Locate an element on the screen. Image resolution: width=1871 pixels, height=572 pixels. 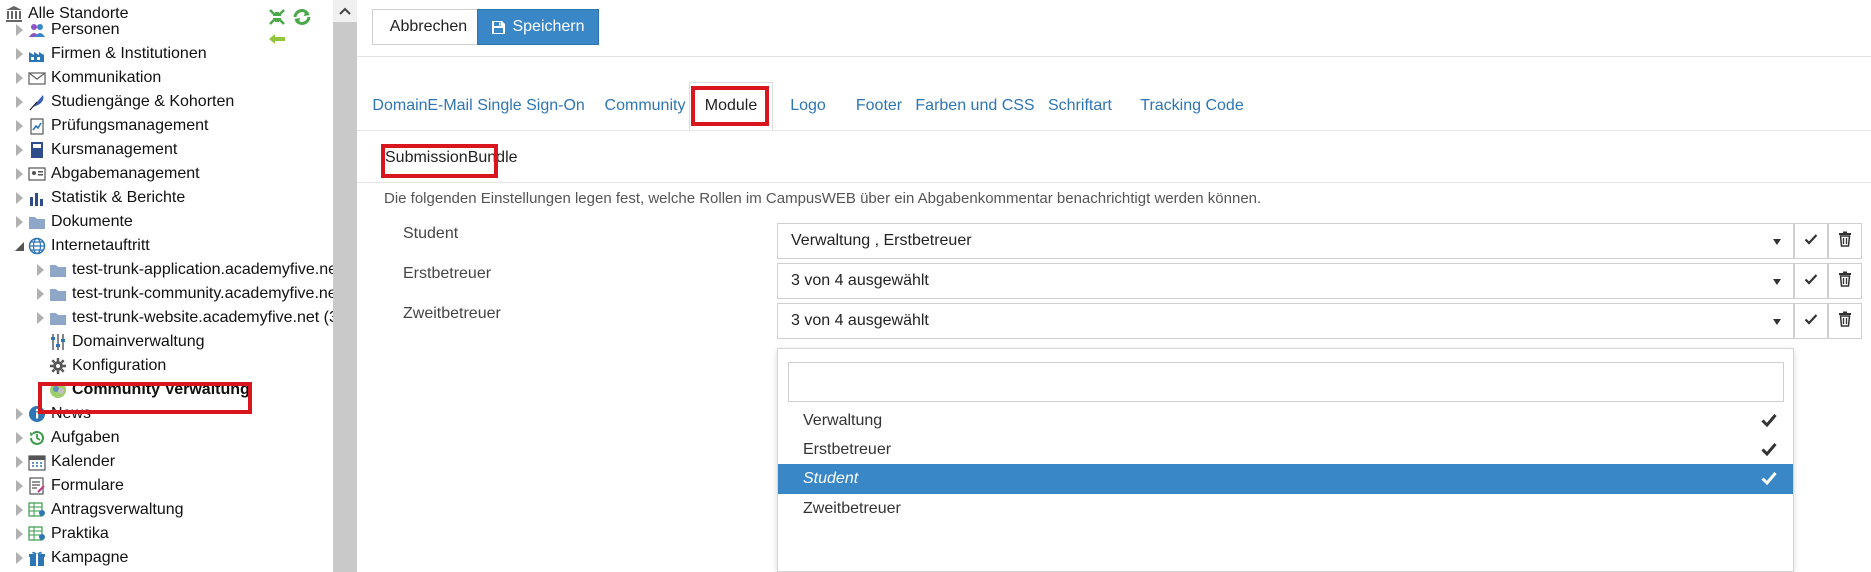
tree-item: Antragsverwaltung is located at coordinates (97, 510).